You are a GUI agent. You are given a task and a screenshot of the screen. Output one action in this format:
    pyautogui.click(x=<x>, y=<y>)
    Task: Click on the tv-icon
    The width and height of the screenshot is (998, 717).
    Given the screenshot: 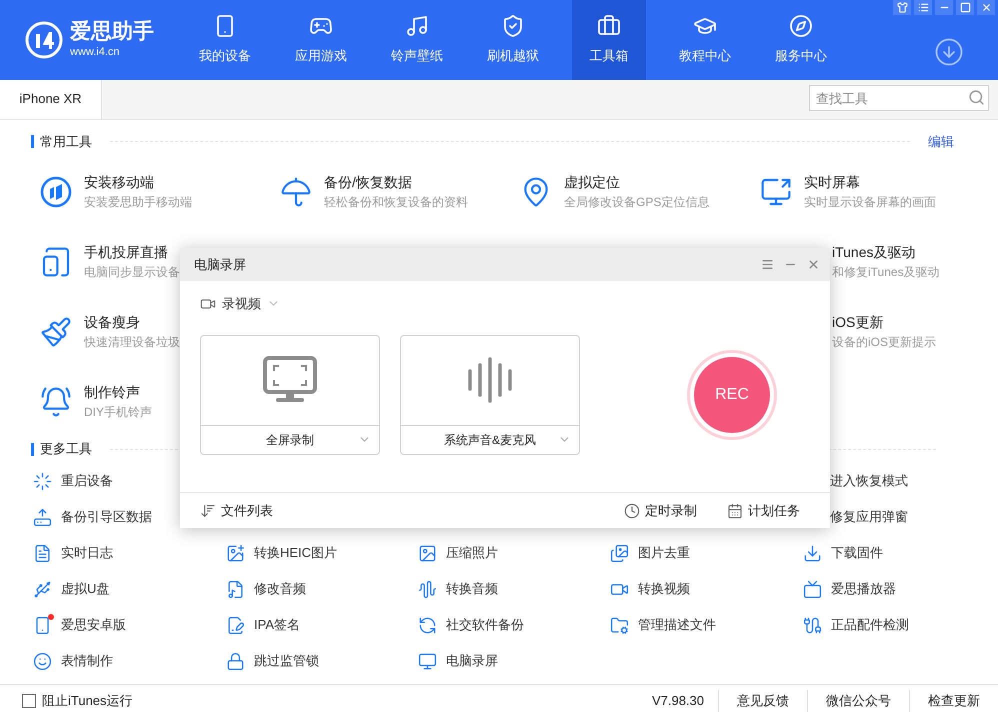 What is the action you would take?
    pyautogui.click(x=812, y=589)
    